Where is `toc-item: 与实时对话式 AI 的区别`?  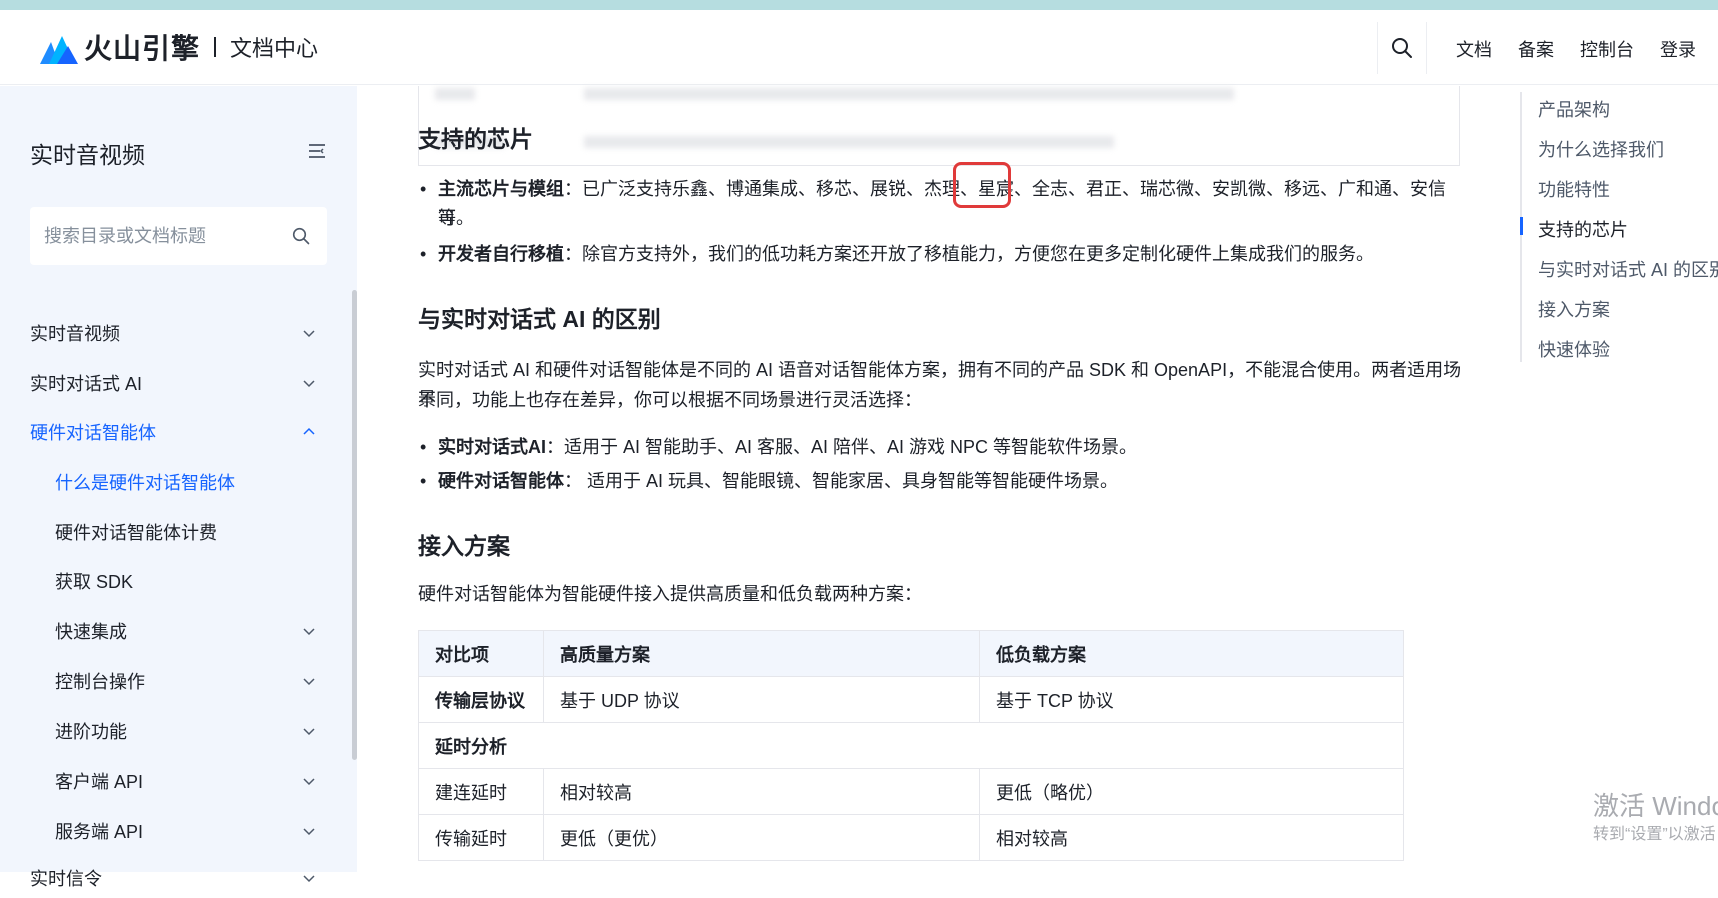
toc-item: 与实时对话式 AI 的区别 is located at coordinates (1628, 269).